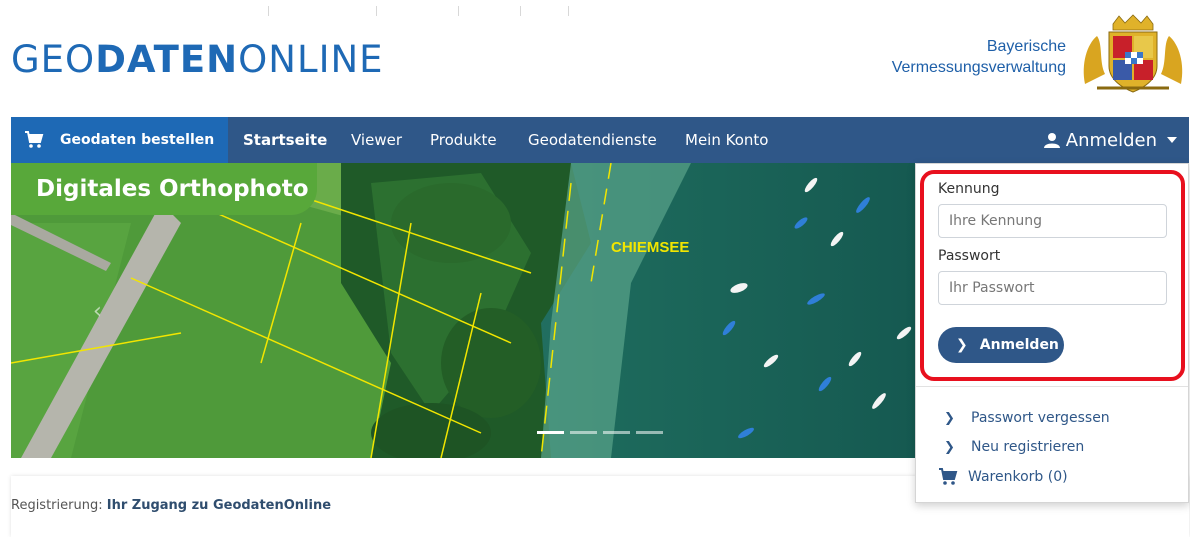 This screenshot has height=537, width=1190. I want to click on carousel-indicators, so click(600, 432).